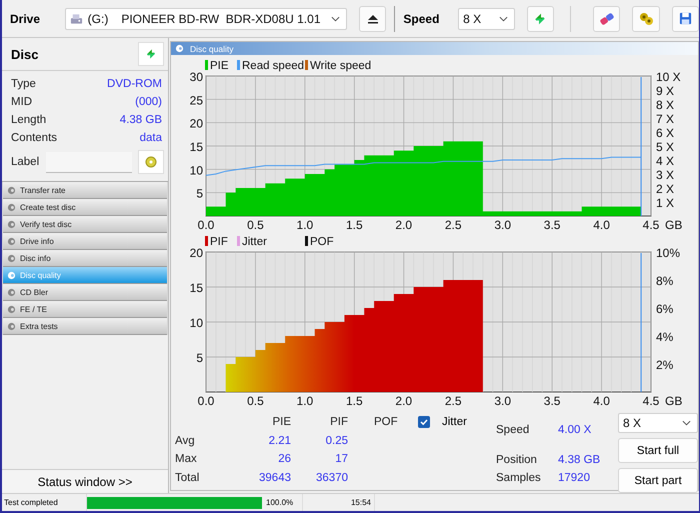  Describe the element at coordinates (665, 281) in the screenshot. I see `right-axis-label: 8%` at that location.